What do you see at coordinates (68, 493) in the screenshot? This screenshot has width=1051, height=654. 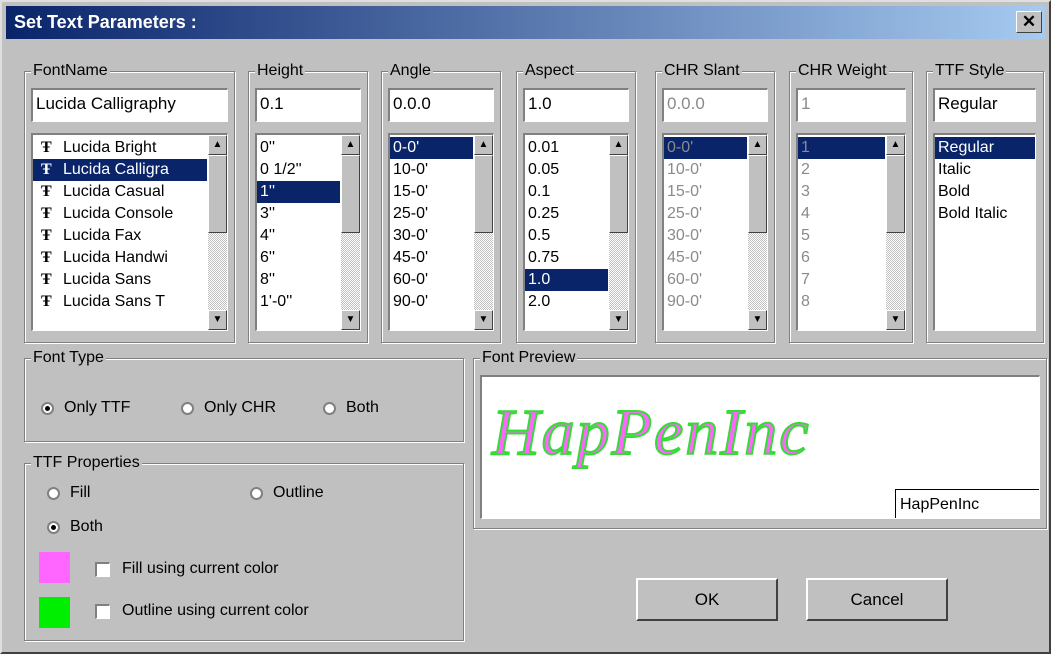 I see `radio-fill: Fill` at bounding box center [68, 493].